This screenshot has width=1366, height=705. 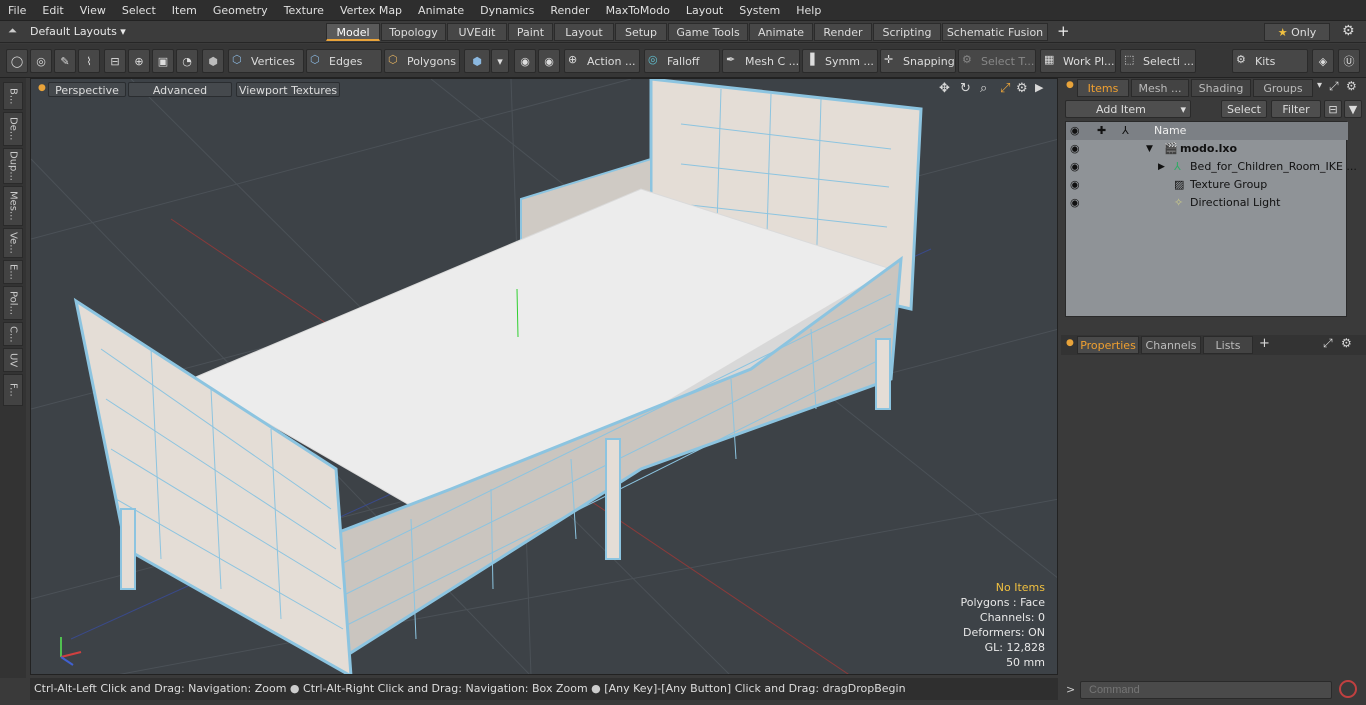 I want to click on tab-game-tools: Game Tools, so click(x=708, y=32).